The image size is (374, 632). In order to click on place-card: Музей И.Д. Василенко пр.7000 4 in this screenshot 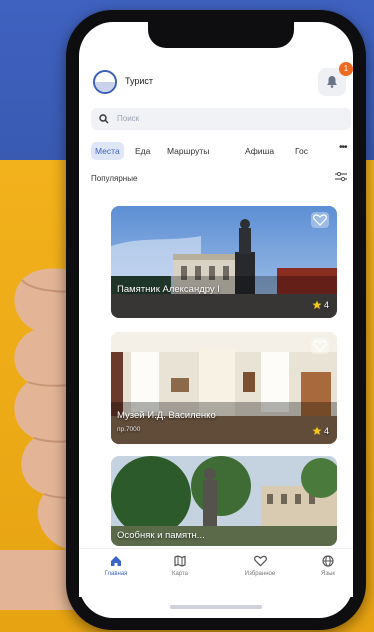, I will do `click(224, 388)`.